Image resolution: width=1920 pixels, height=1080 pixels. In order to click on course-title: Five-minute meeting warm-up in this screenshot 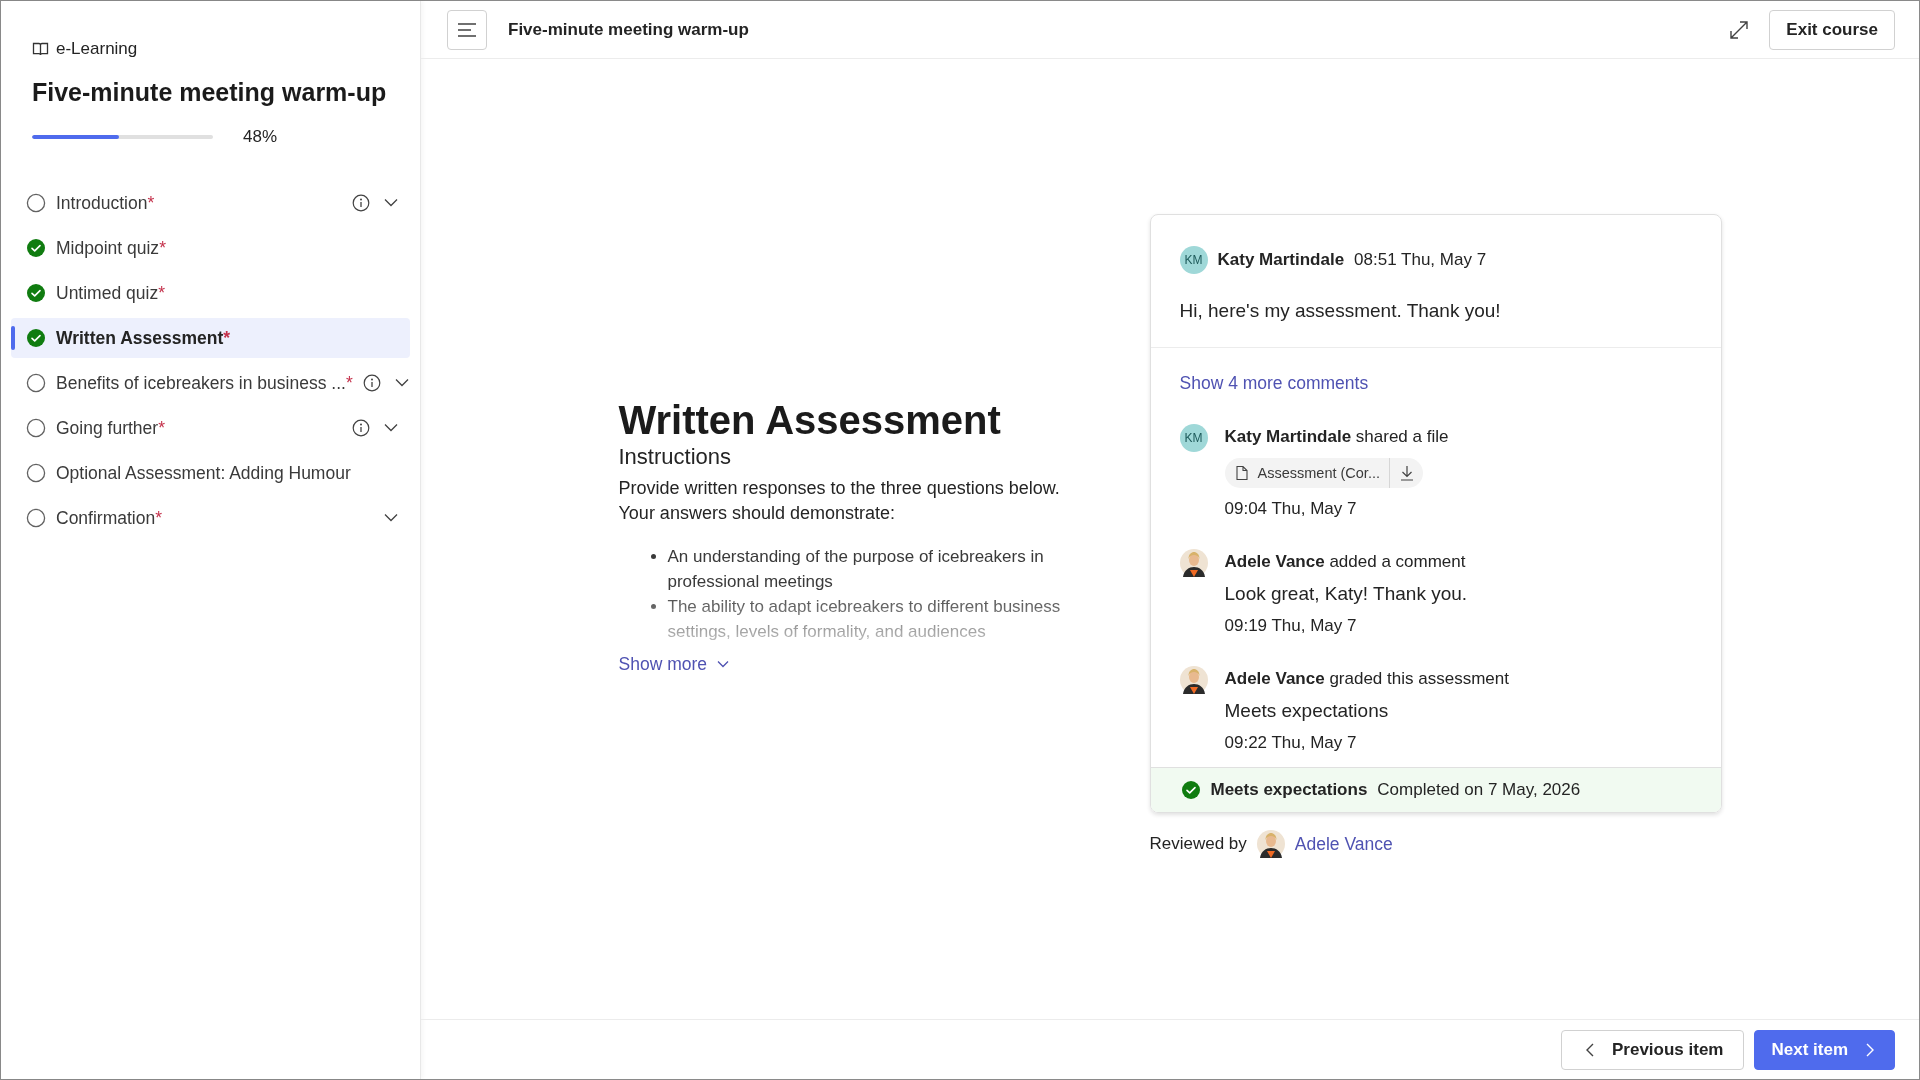, I will do `click(210, 92)`.